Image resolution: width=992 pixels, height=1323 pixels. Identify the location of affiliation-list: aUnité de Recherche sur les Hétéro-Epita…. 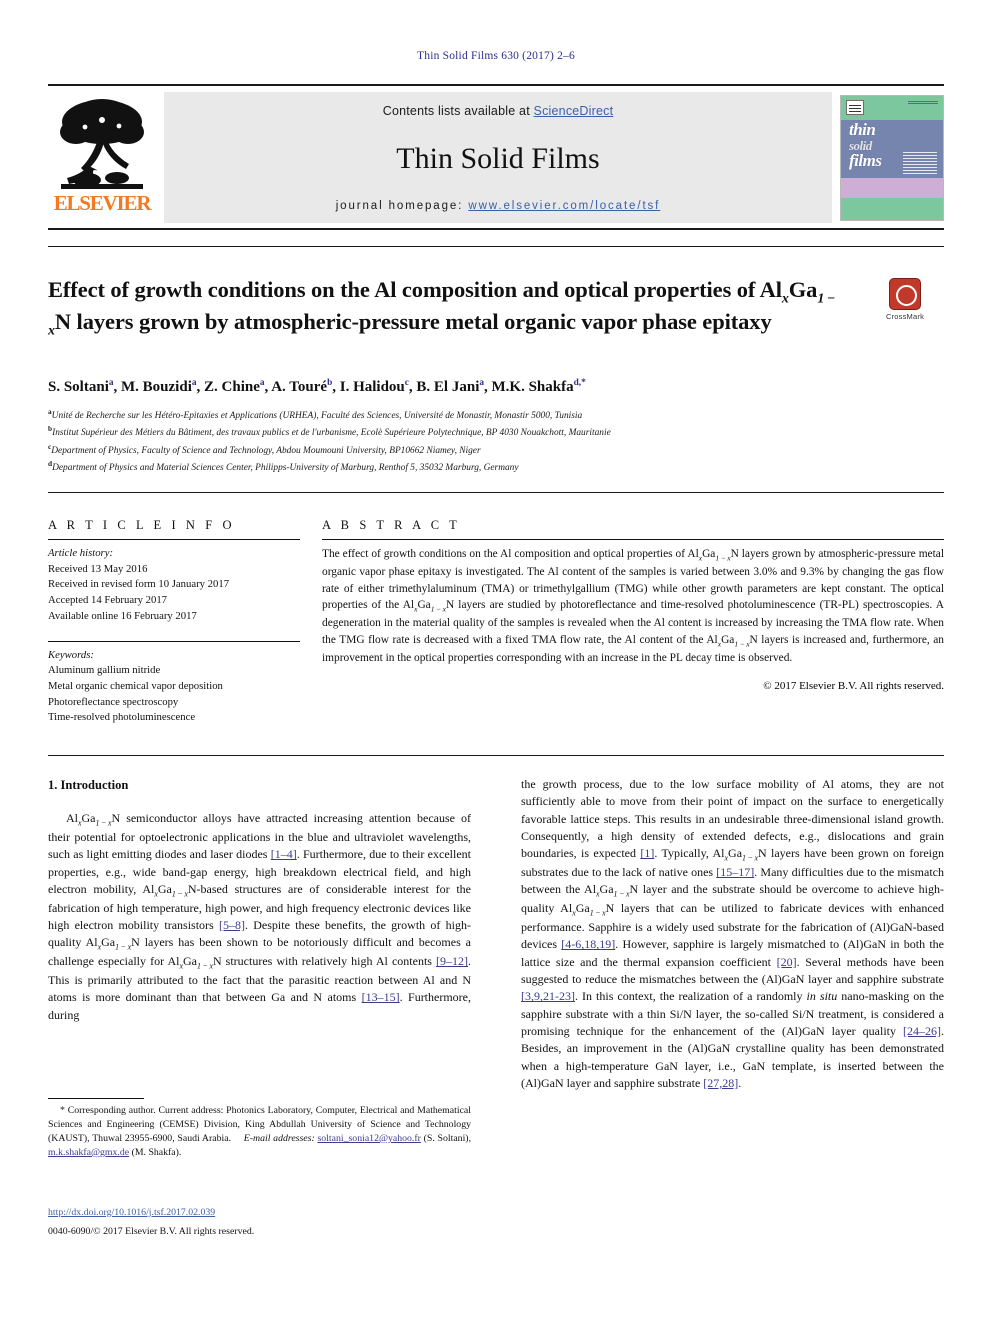
(448, 441).